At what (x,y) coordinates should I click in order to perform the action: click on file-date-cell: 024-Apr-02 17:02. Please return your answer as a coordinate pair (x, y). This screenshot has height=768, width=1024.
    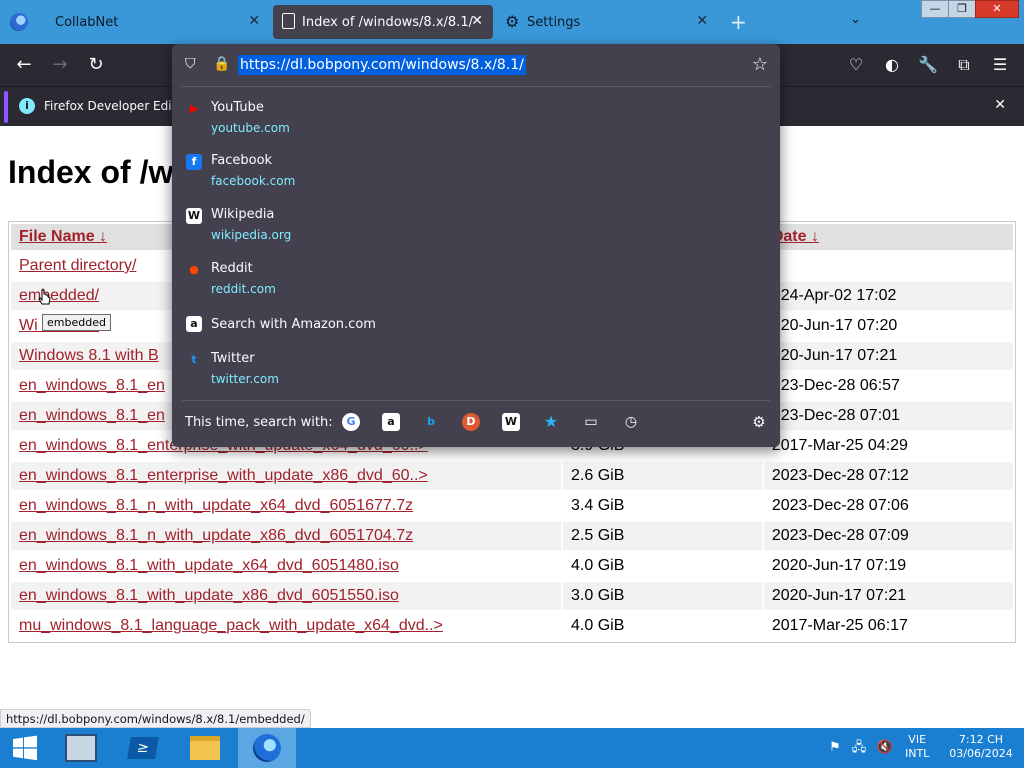
    Looking at the image, I should click on (888, 296).